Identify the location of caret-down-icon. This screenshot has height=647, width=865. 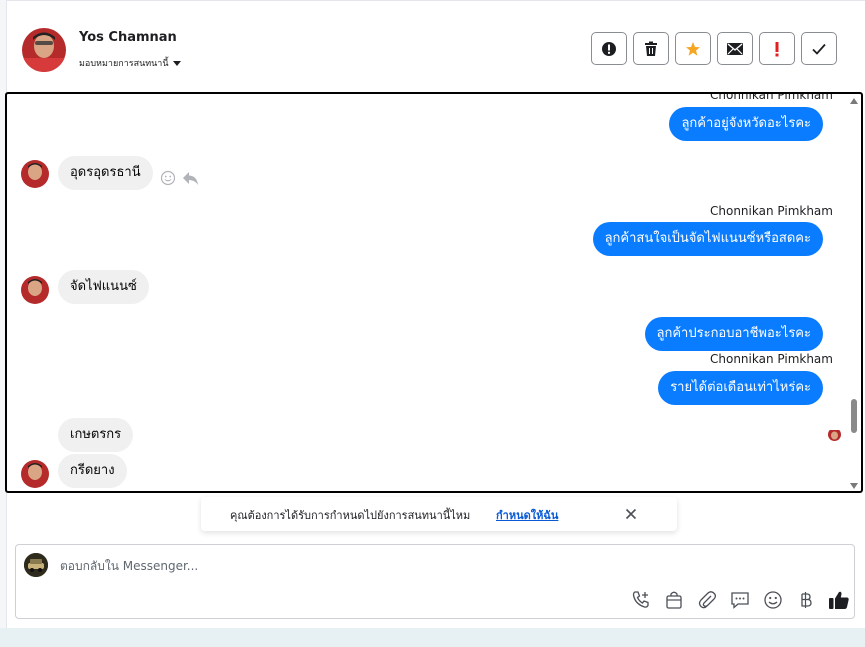
(176, 63).